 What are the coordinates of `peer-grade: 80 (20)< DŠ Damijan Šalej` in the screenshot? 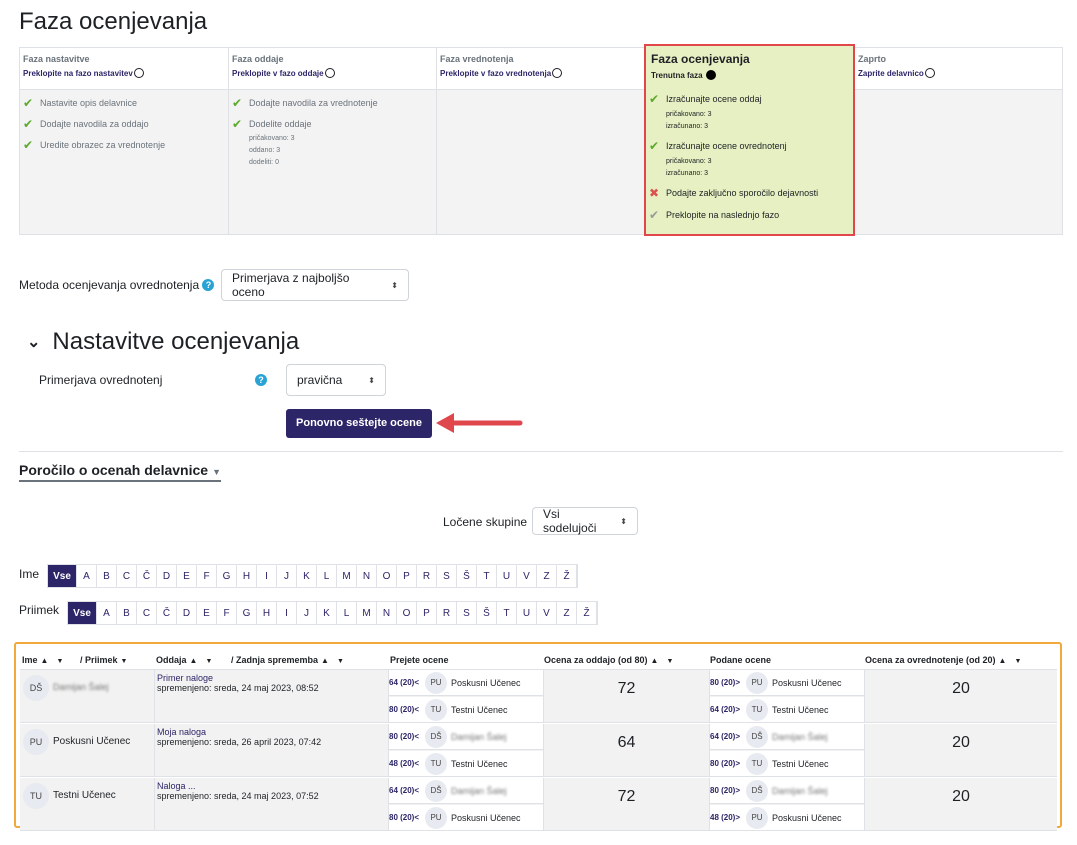 It's located at (466, 737).